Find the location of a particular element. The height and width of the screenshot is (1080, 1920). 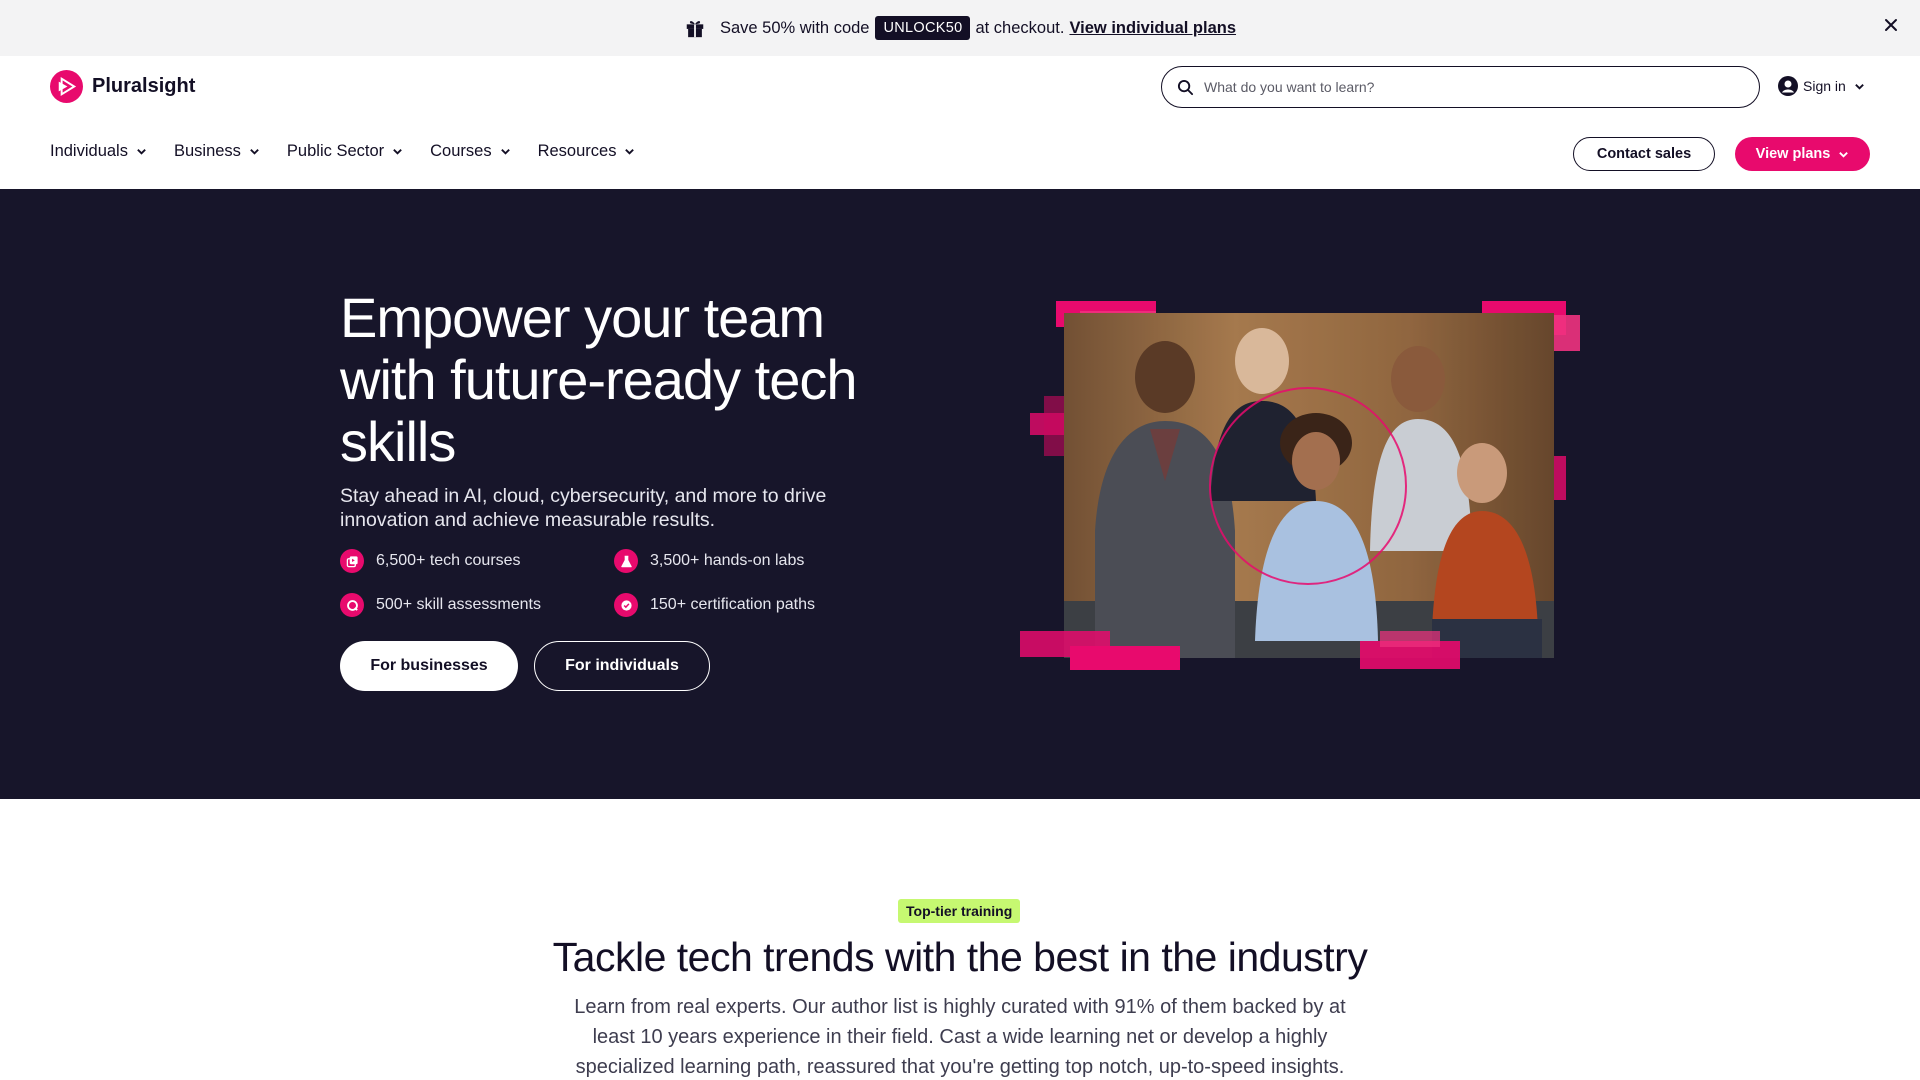

nav-label: Individuals is located at coordinates (89, 151).